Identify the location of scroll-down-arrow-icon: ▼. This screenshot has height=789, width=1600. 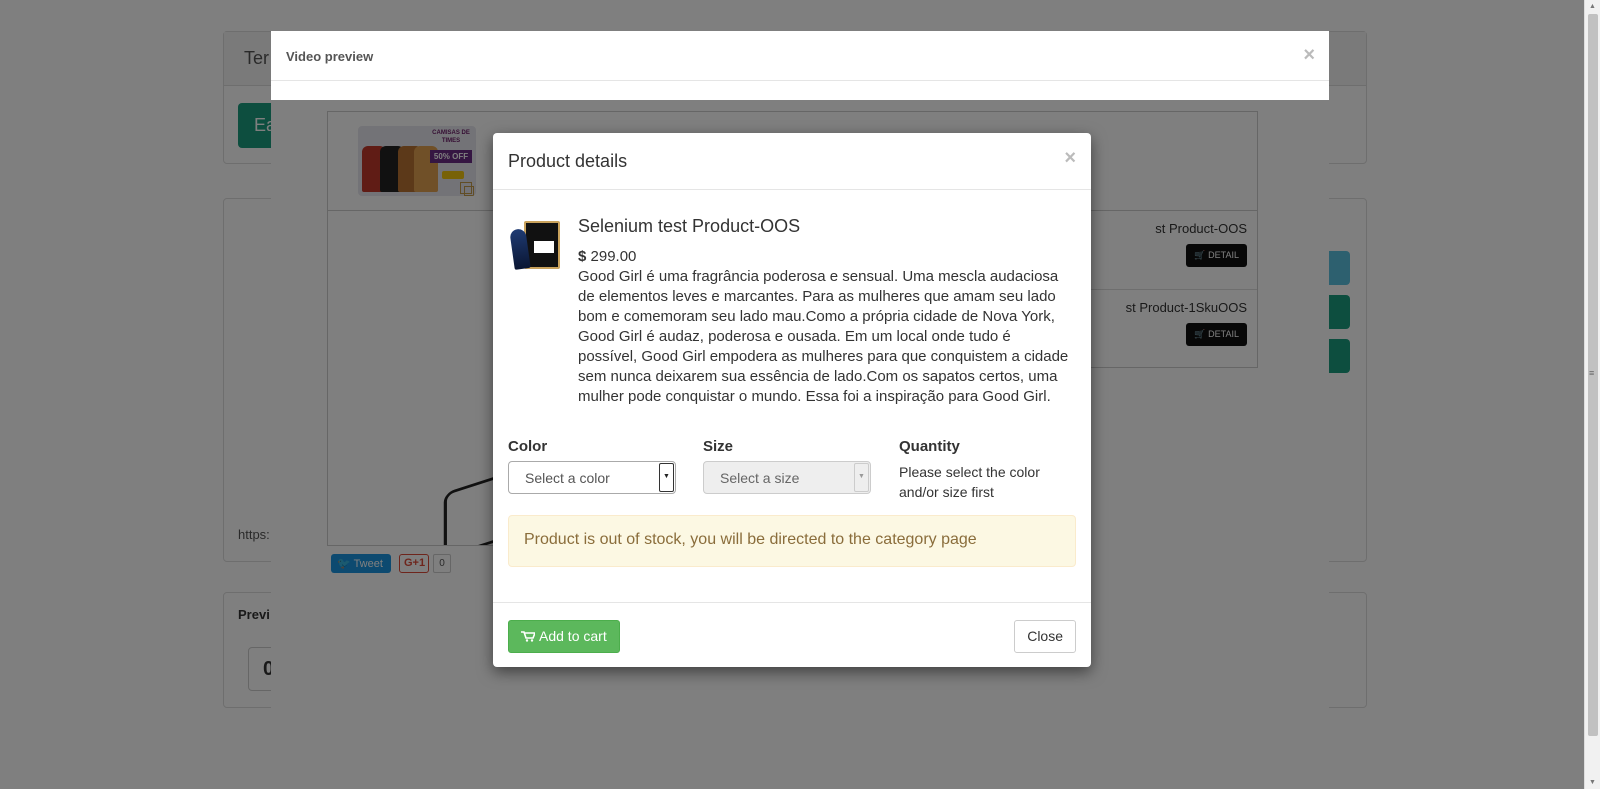
(1592, 782).